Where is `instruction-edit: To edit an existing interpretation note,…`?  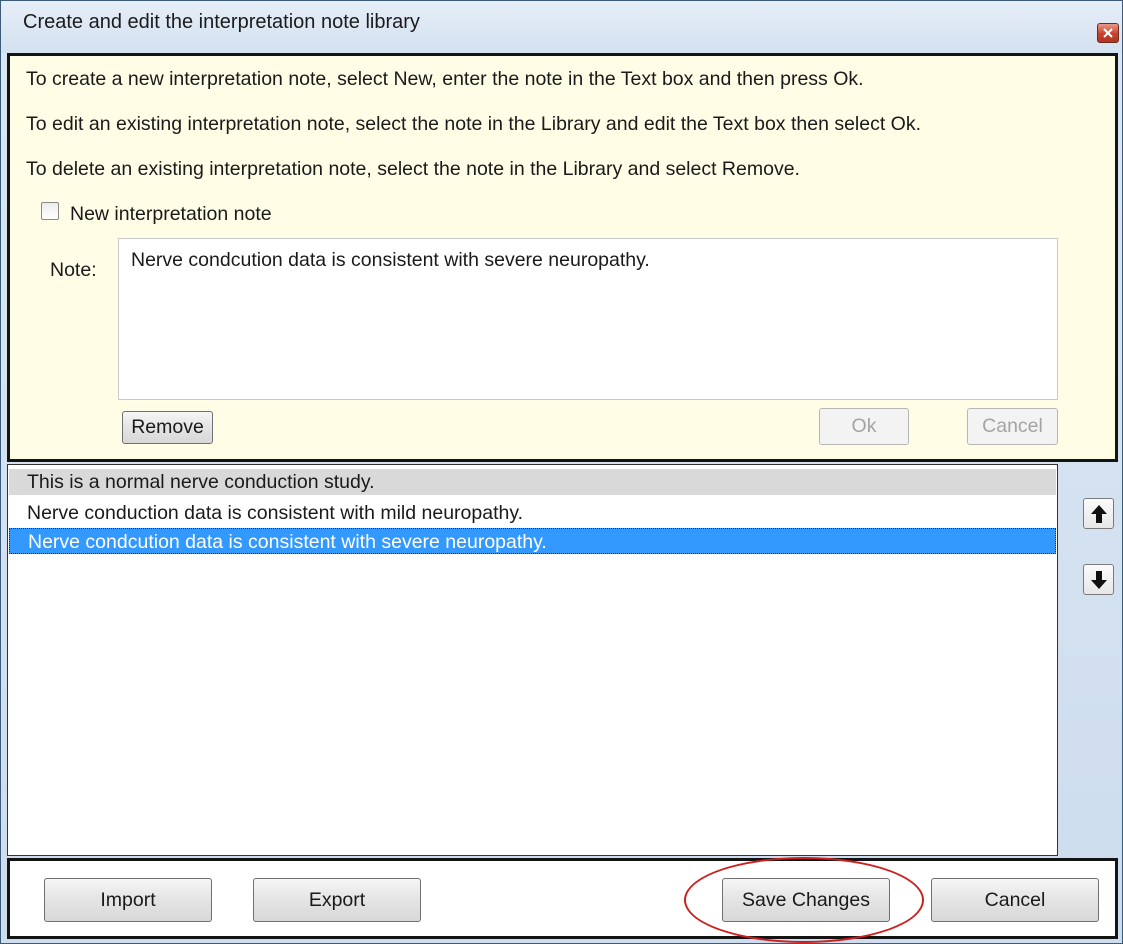
instruction-edit: To edit an existing interpretation note,… is located at coordinates (474, 124).